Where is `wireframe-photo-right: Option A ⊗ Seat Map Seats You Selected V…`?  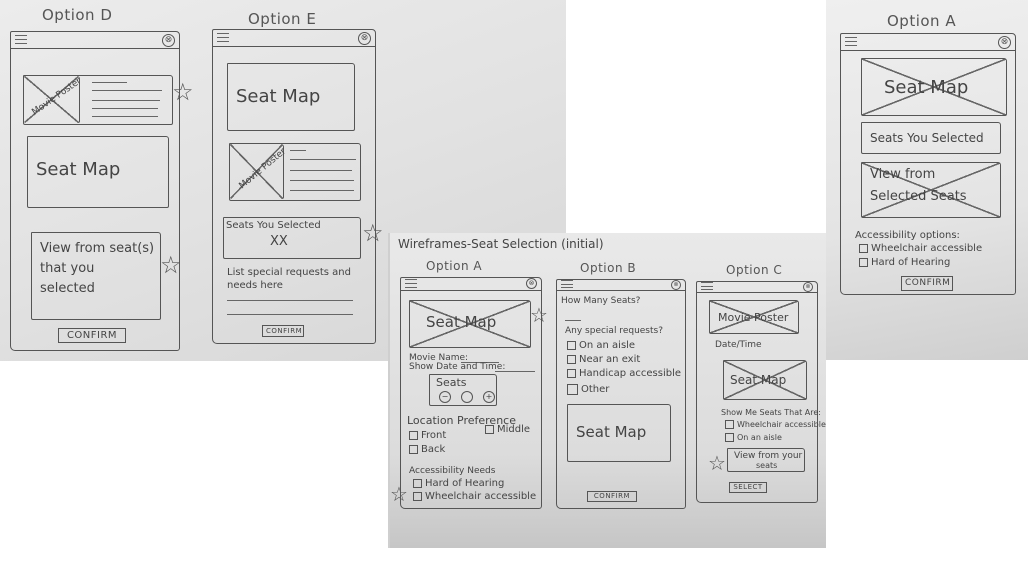 wireframe-photo-right: Option A ⊗ Seat Map Seats You Selected V… is located at coordinates (927, 180).